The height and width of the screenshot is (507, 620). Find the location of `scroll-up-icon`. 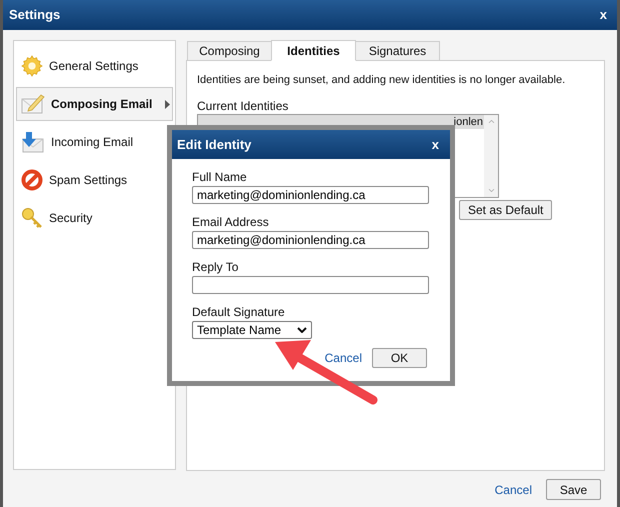

scroll-up-icon is located at coordinates (491, 121).